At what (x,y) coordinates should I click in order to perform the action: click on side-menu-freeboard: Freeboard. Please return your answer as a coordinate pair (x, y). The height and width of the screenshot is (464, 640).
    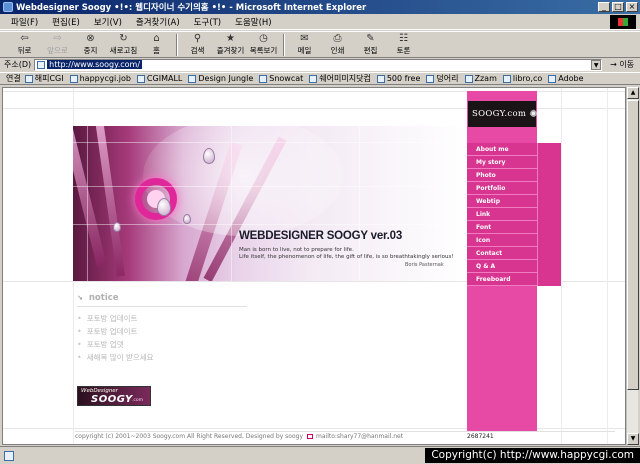
    Looking at the image, I should click on (502, 279).